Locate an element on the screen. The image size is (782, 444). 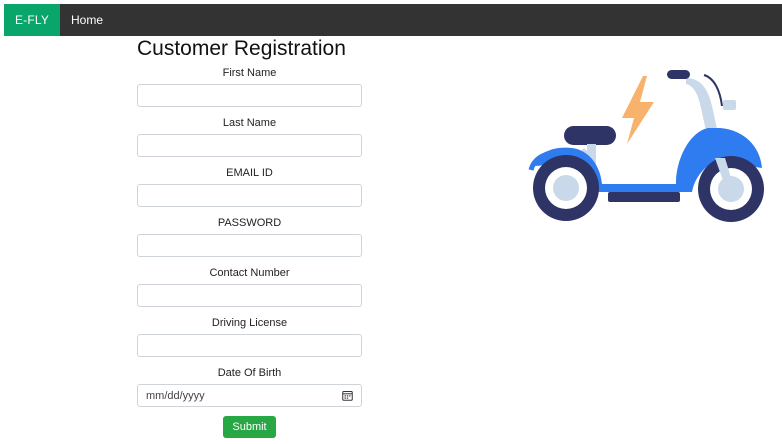
nav-link-home: Home is located at coordinates (87, 20).